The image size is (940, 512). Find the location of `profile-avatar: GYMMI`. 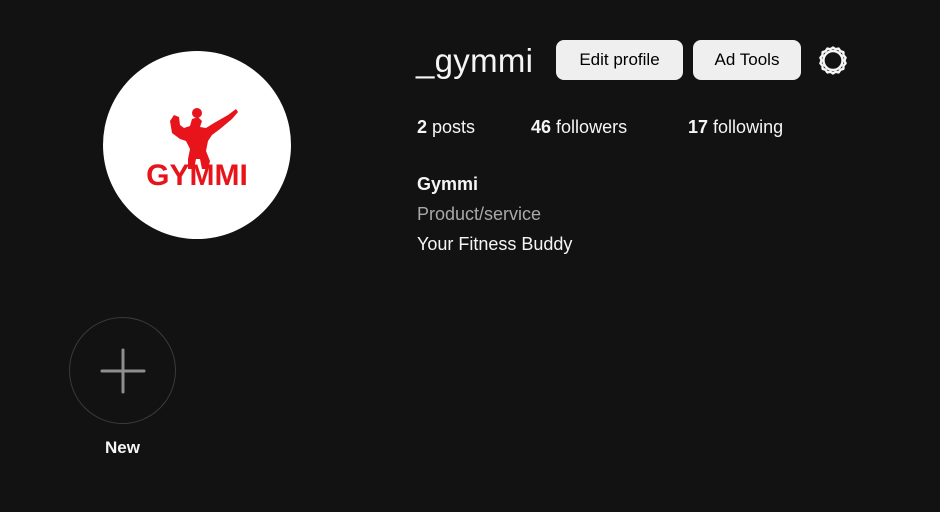

profile-avatar: GYMMI is located at coordinates (197, 145).